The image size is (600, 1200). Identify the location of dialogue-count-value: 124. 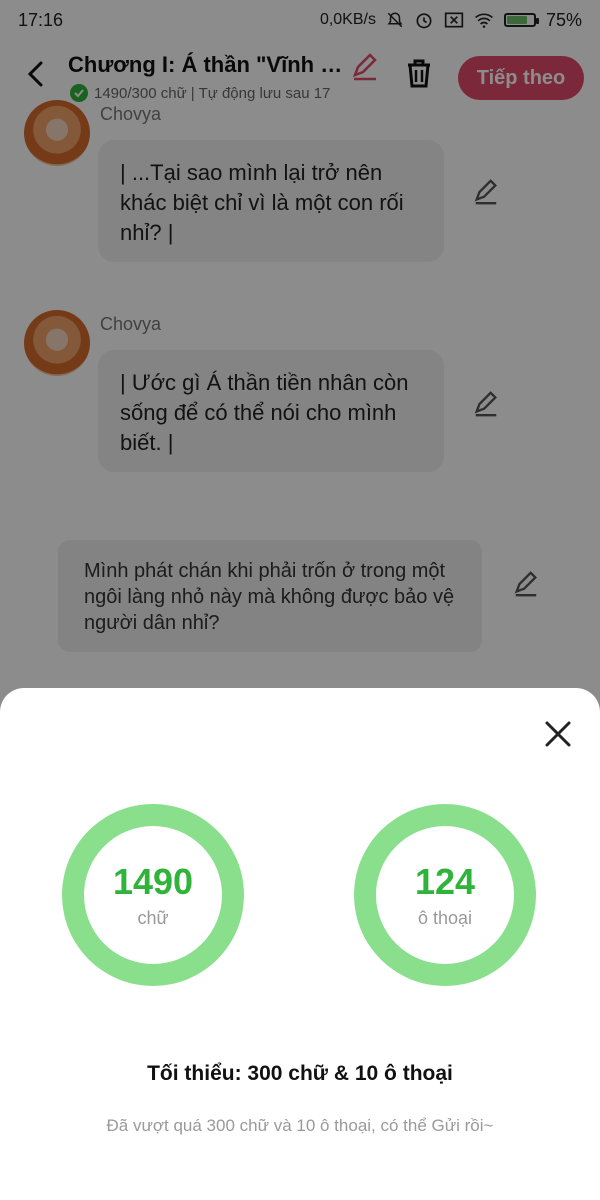
(445, 881).